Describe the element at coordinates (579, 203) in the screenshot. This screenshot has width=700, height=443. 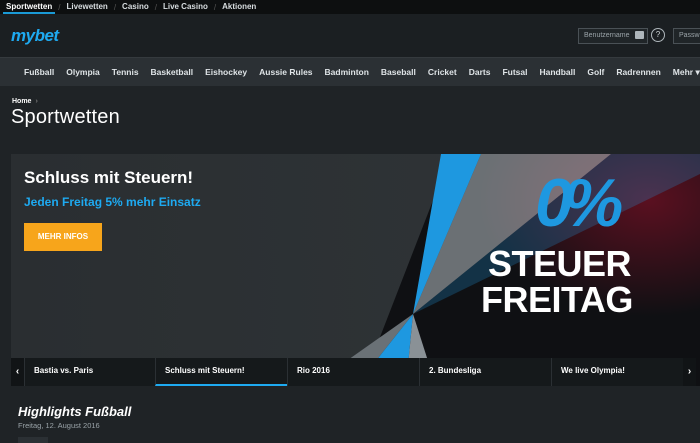
I see `percent-graphic: 0%` at that location.